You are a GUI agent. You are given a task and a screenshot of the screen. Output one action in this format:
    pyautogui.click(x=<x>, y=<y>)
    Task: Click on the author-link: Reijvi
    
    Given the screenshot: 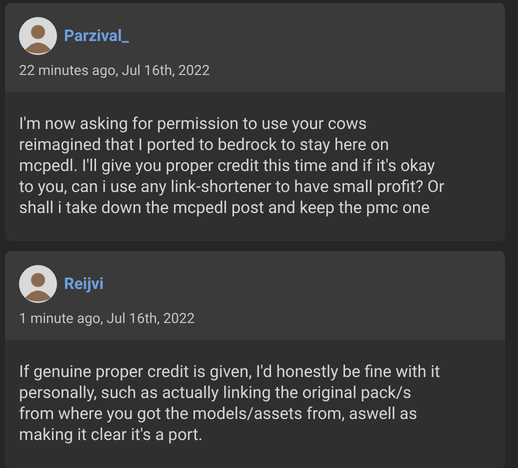 What is the action you would take?
    pyautogui.click(x=84, y=284)
    